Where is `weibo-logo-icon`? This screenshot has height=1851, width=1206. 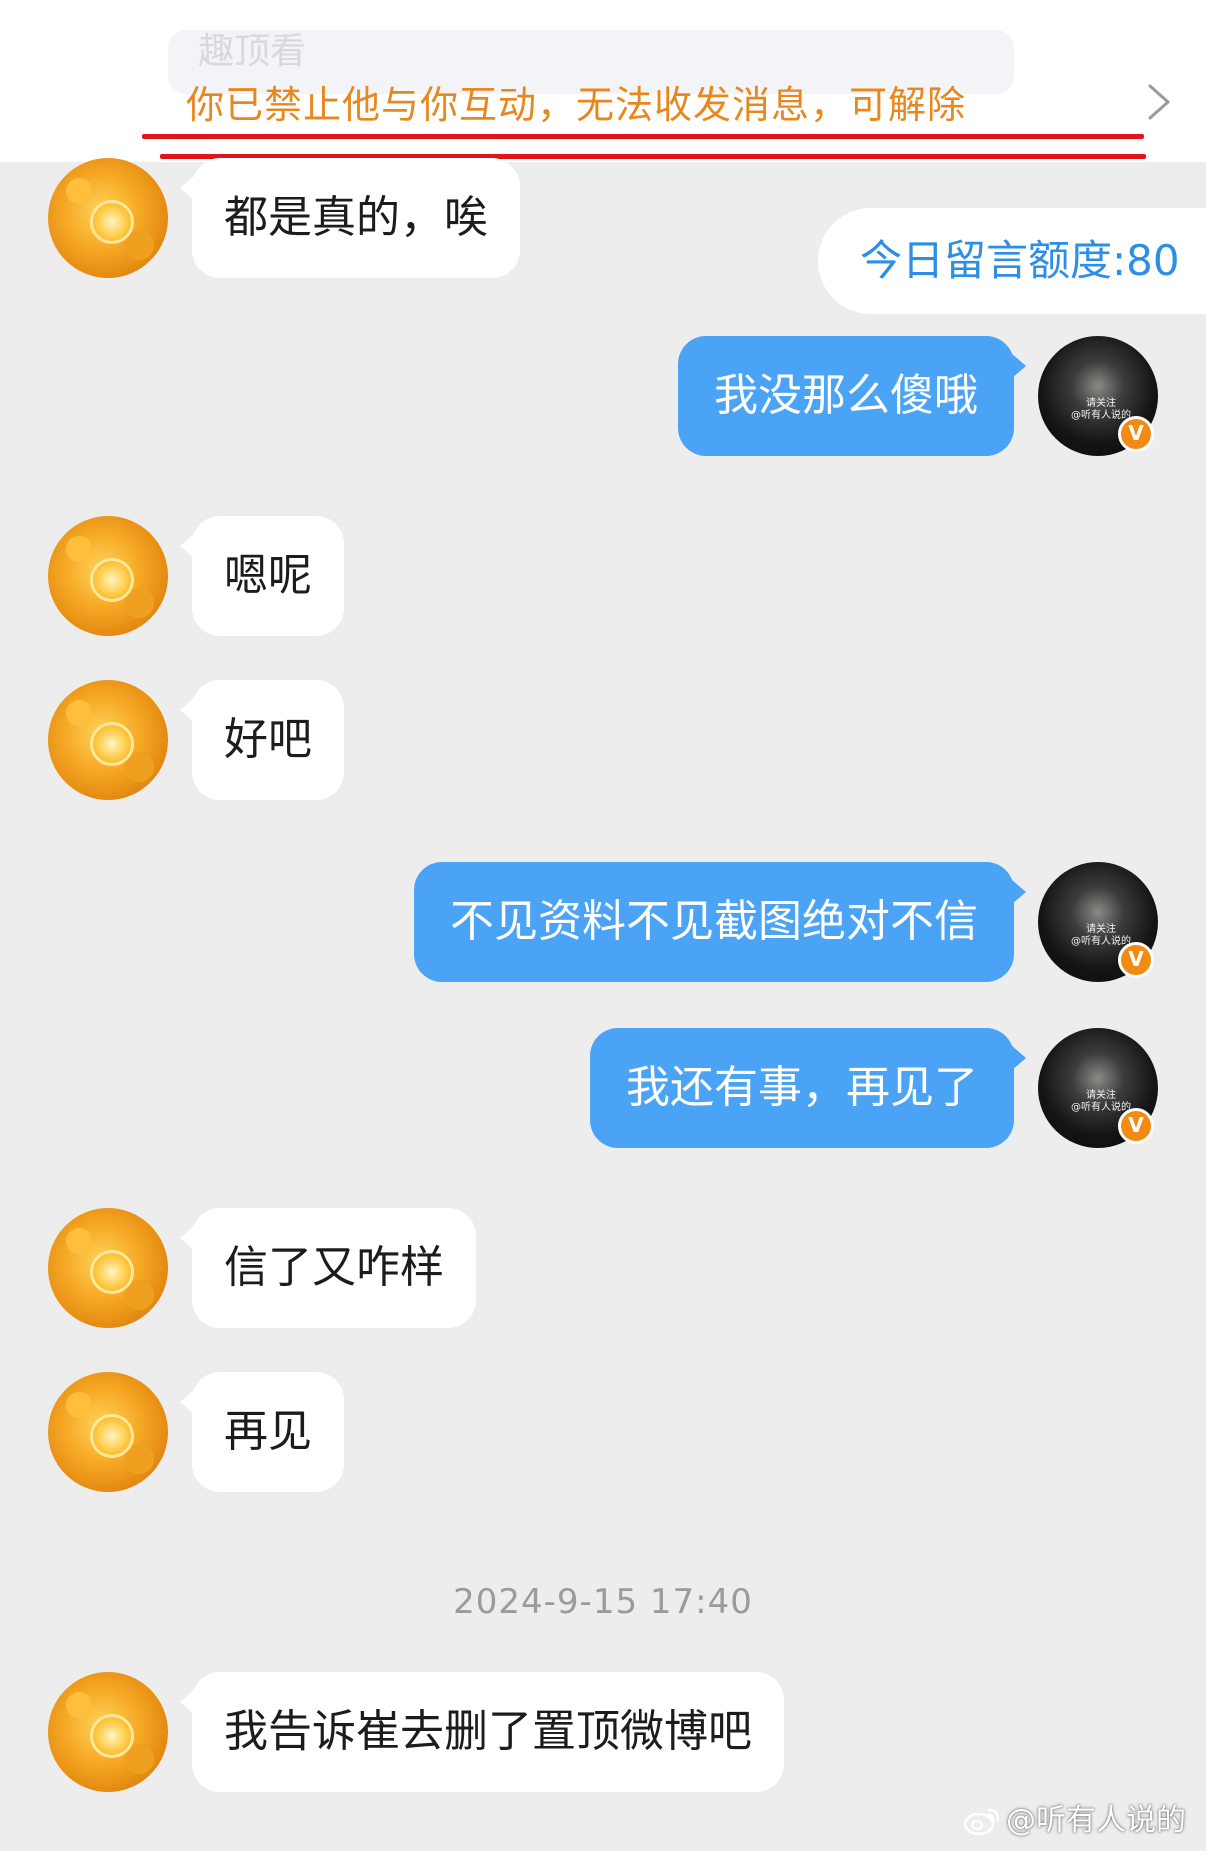
weibo-logo-icon is located at coordinates (981, 1822).